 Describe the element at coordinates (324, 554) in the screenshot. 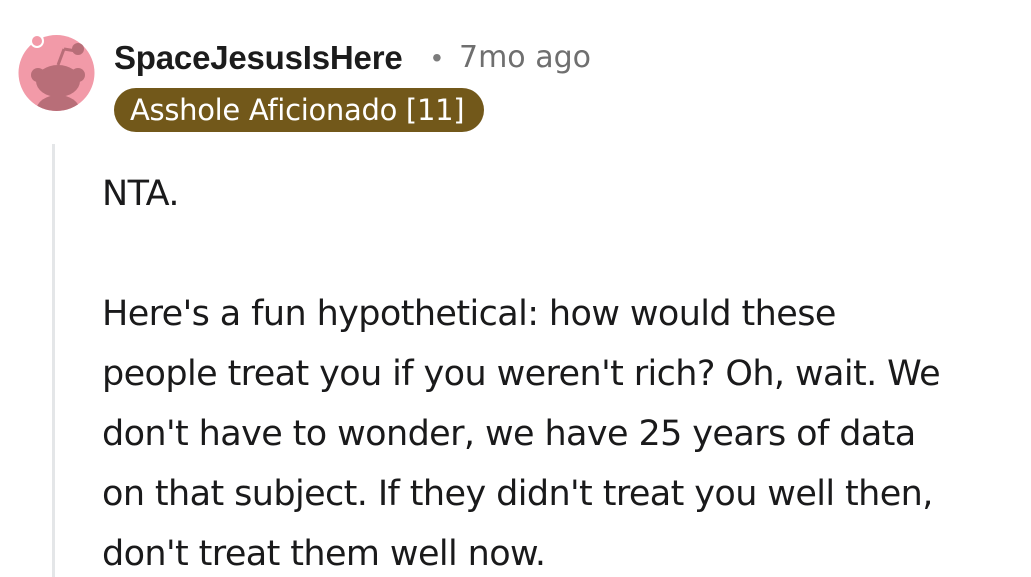

I see `comment-line: don't treat them well now.` at that location.